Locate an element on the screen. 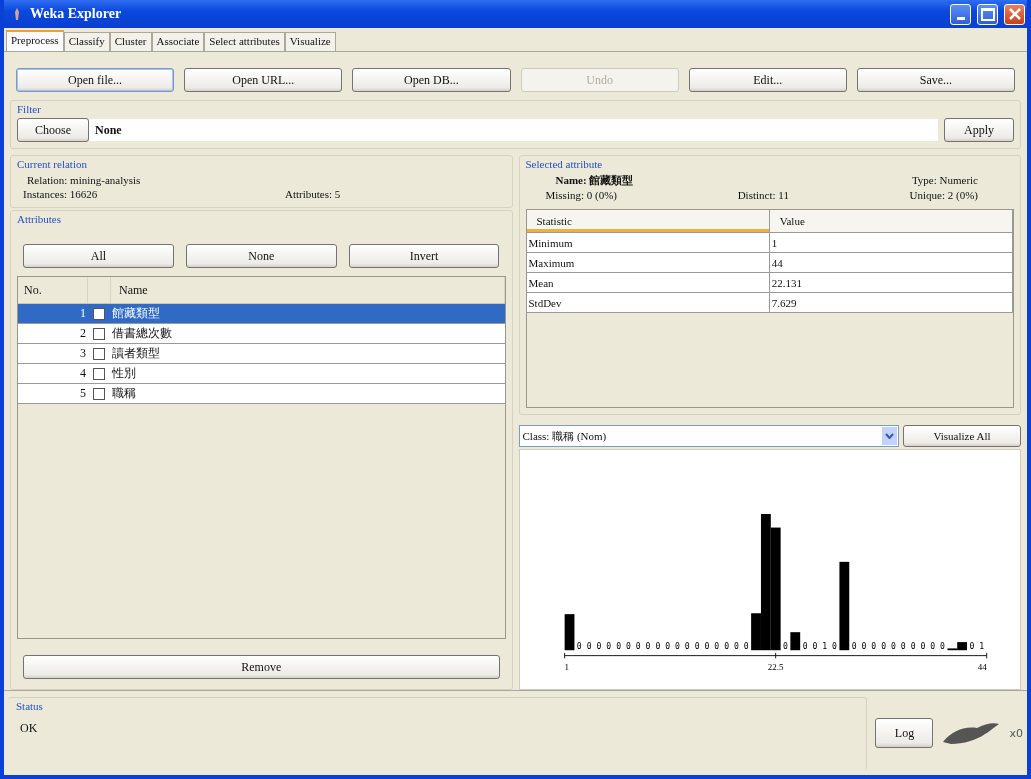 Image resolution: width=1031 pixels, height=779 pixels. attribute-row: 5 職稱 is located at coordinates (261, 394).